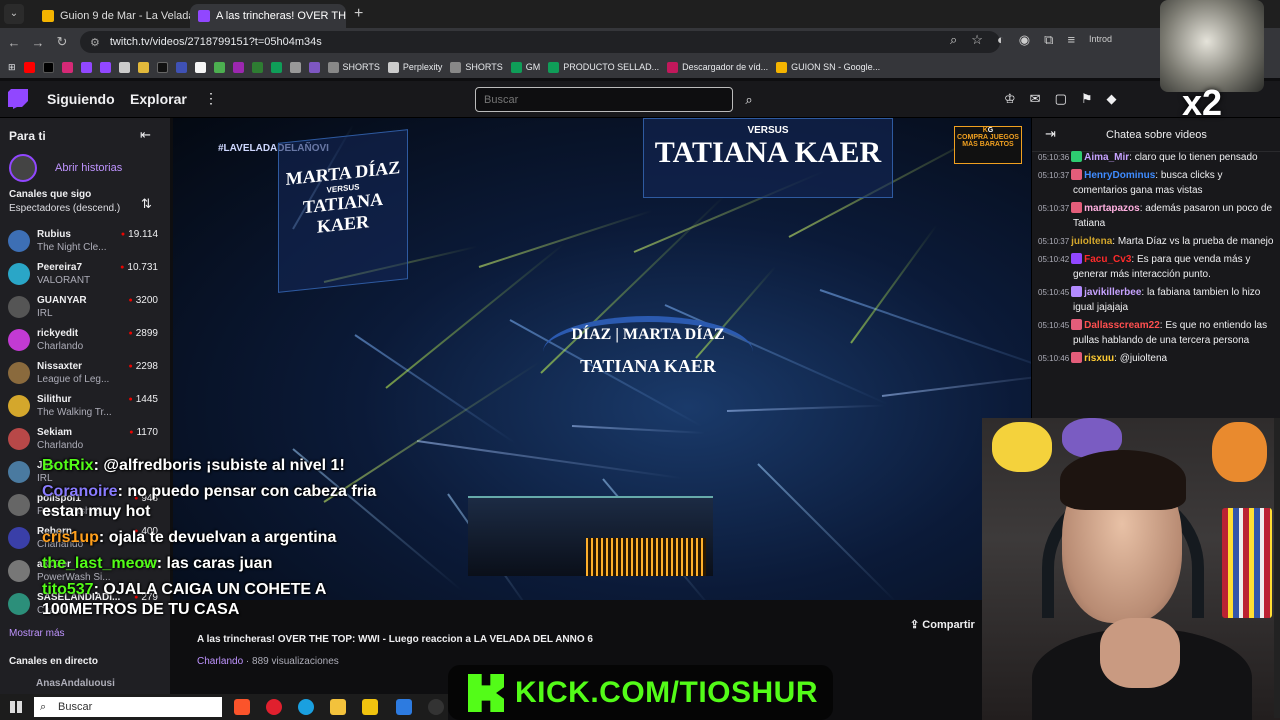 The image size is (1280, 720). Describe the element at coordinates (1071, 40) in the screenshot. I see `media-icon: ≡` at that location.